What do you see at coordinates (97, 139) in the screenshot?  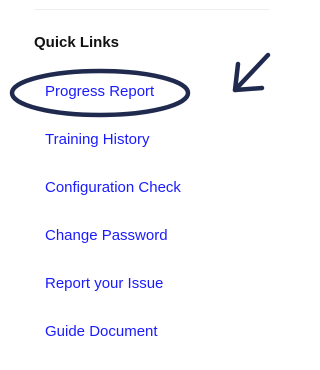 I see `link-training-history: Training History` at bounding box center [97, 139].